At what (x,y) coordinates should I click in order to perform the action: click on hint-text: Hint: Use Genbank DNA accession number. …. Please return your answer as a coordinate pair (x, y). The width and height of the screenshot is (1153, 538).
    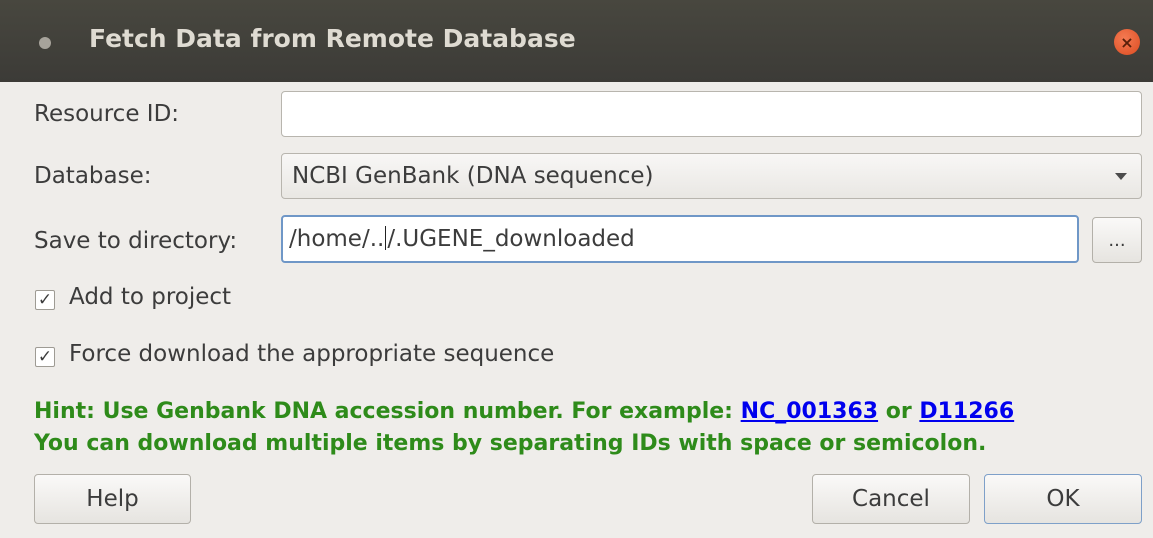
    Looking at the image, I should click on (387, 411).